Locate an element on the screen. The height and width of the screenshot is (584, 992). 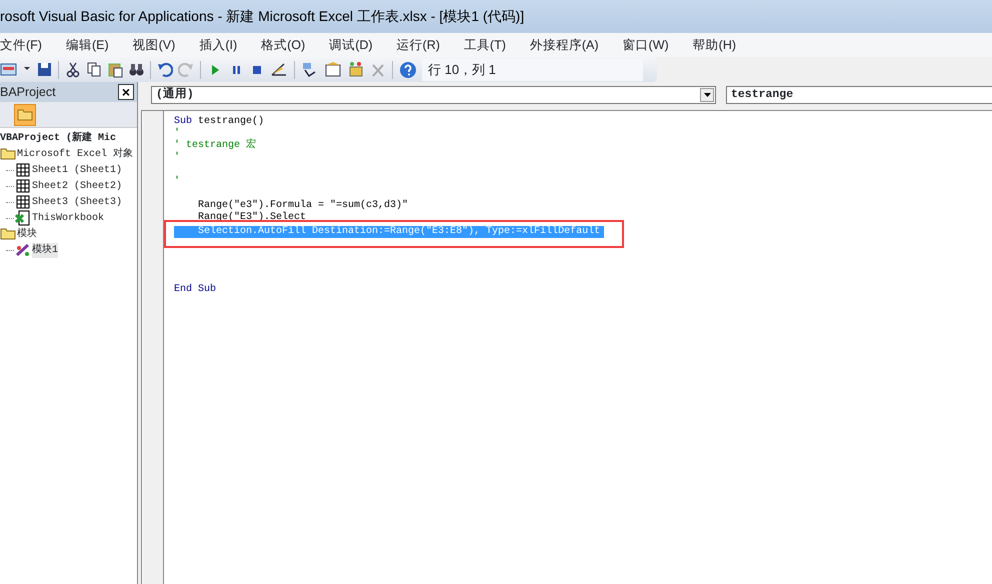
paste-icon is located at coordinates (115, 69).